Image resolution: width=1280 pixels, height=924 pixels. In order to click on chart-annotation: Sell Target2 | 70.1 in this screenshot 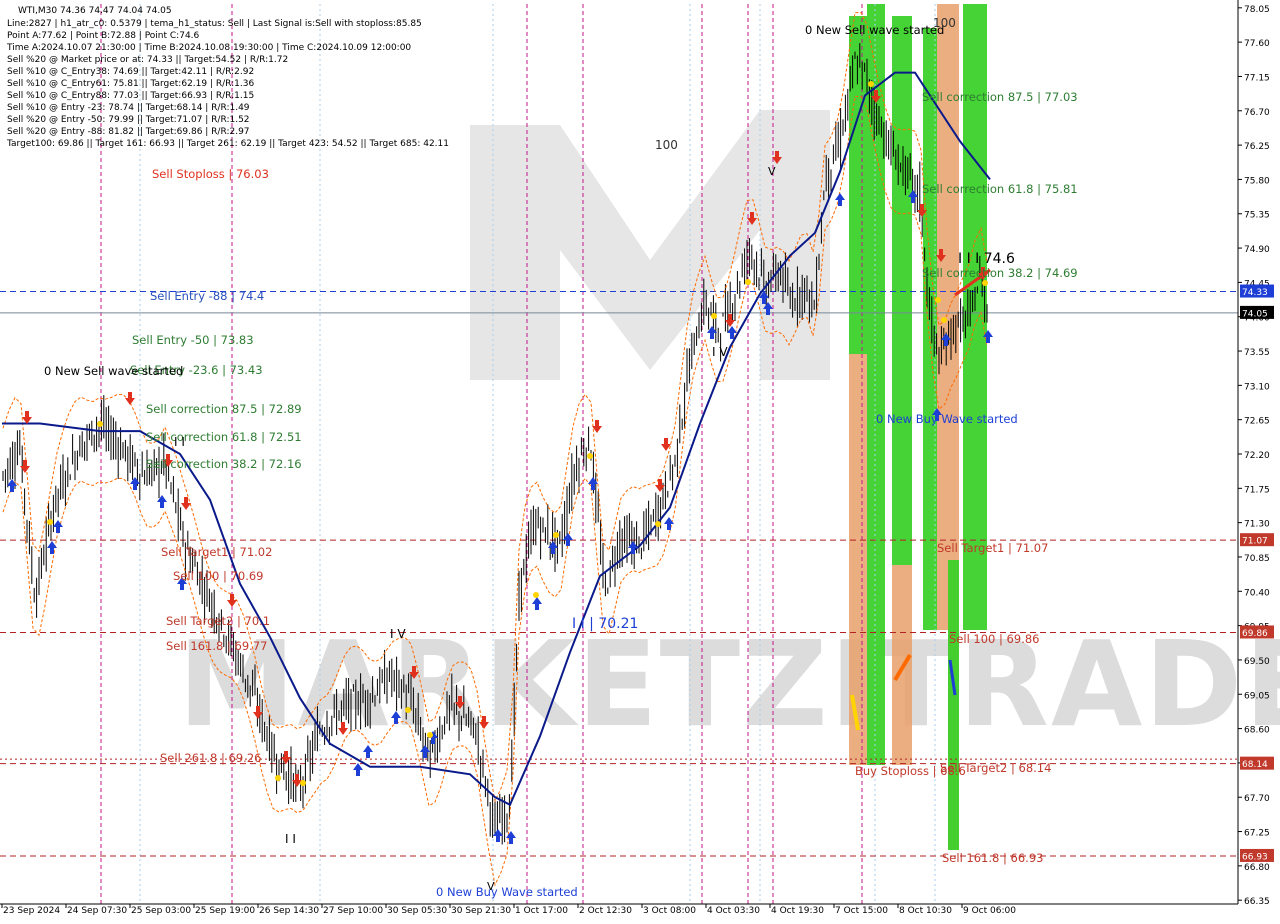, I will do `click(218, 621)`.